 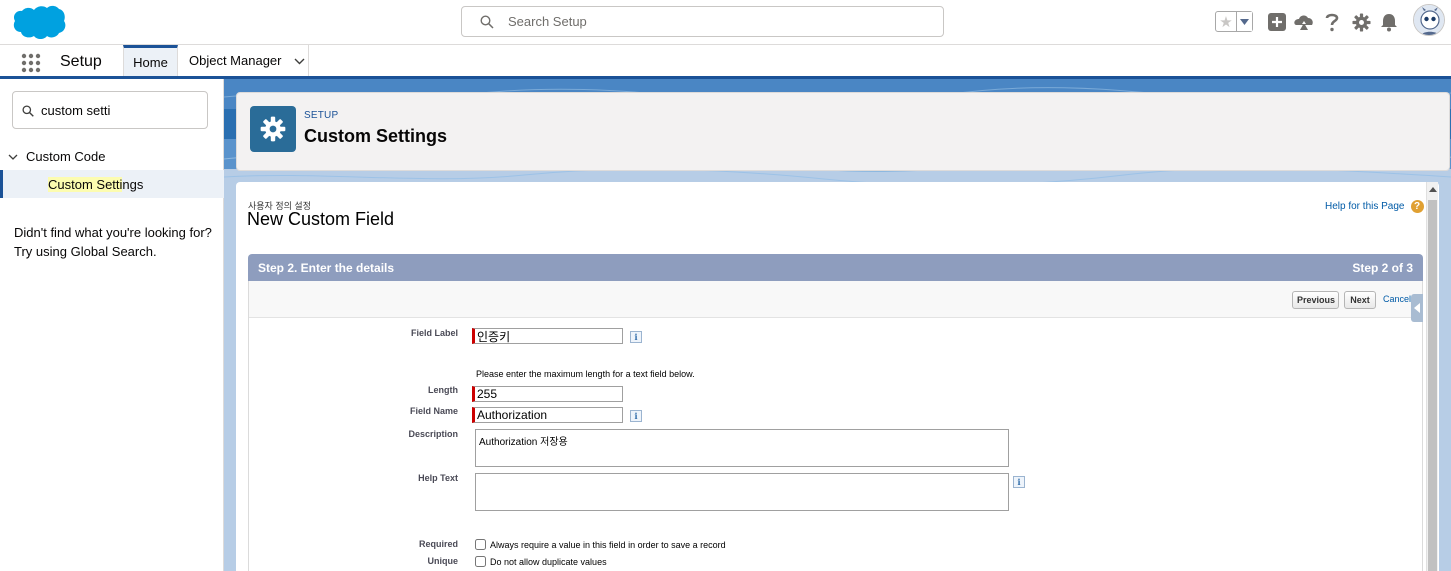 I want to click on bell-icon, so click(x=1389, y=22).